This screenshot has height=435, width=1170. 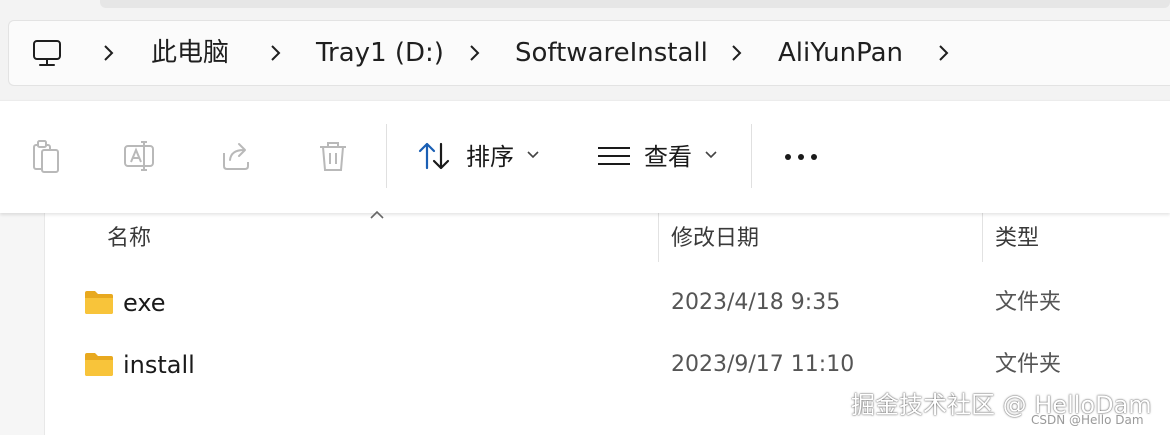 What do you see at coordinates (144, 303) in the screenshot?
I see `file-name: exe` at bounding box center [144, 303].